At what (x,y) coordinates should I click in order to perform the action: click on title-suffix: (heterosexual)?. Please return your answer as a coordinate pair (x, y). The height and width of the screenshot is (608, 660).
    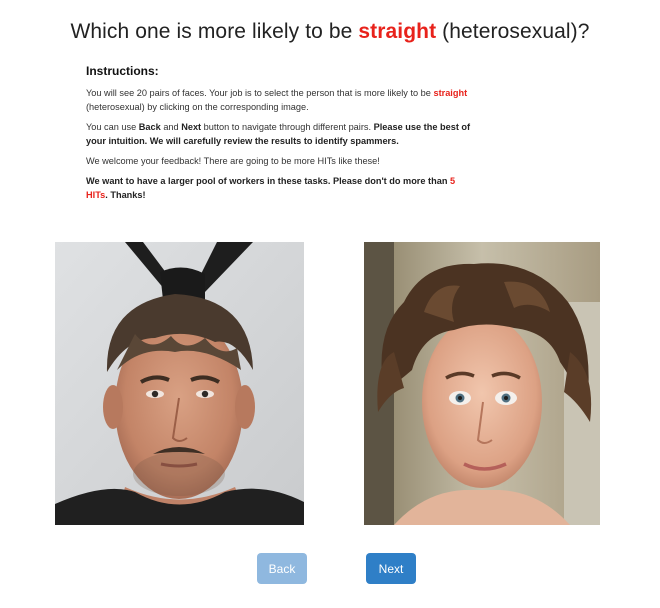
    Looking at the image, I should click on (513, 31).